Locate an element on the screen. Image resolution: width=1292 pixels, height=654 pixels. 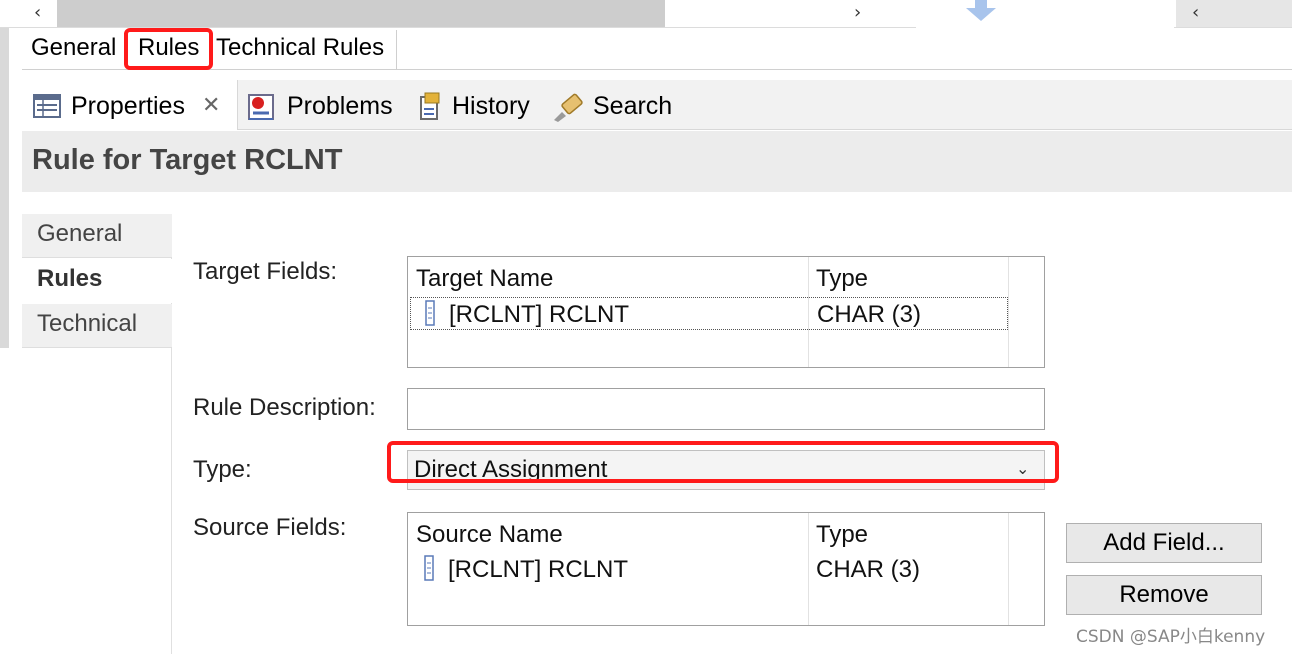
column-header-source-name: Source Name is located at coordinates (489, 535).